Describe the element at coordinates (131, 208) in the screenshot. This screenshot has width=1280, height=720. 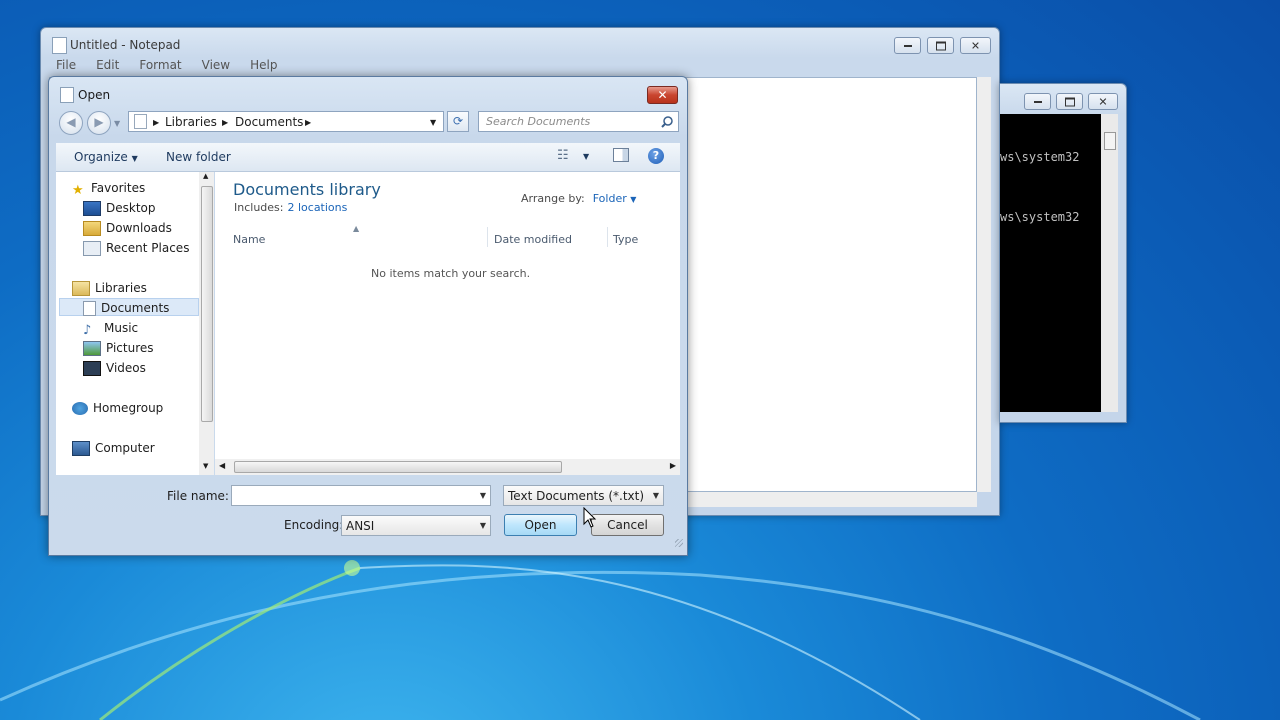
I see `nav-label: Desktop` at that location.